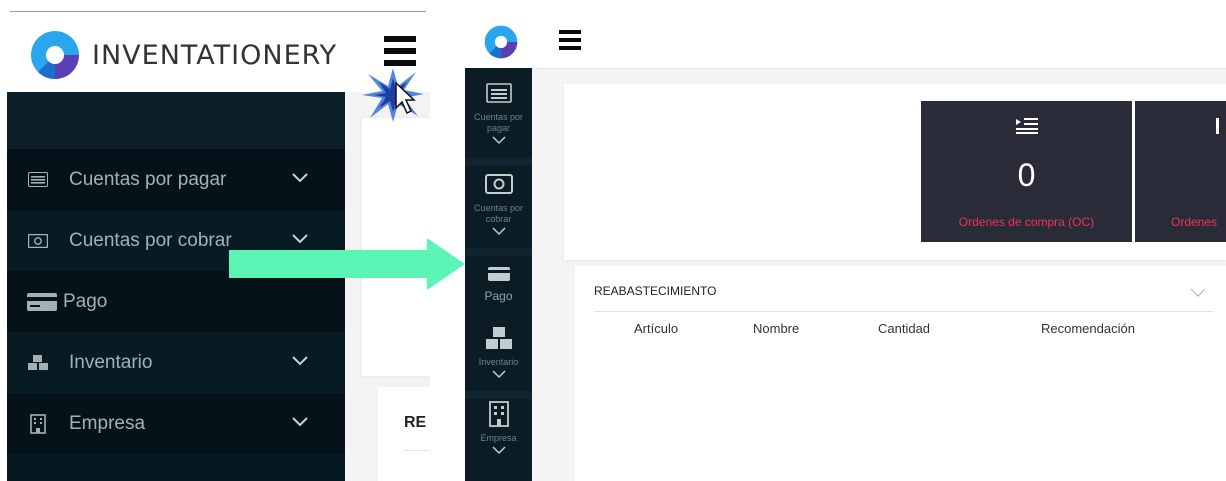  Describe the element at coordinates (1180, 128) in the screenshot. I see `list-icon` at that location.